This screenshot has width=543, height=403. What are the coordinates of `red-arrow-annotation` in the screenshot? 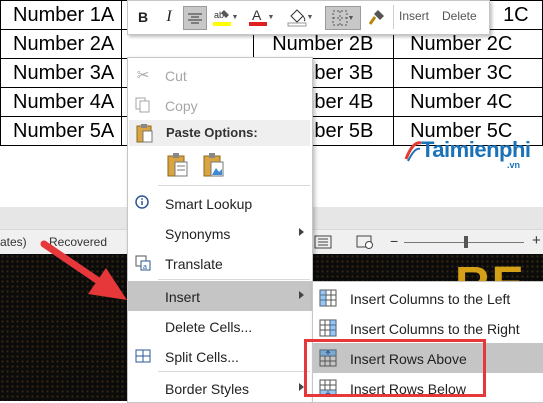 It's located at (83, 270).